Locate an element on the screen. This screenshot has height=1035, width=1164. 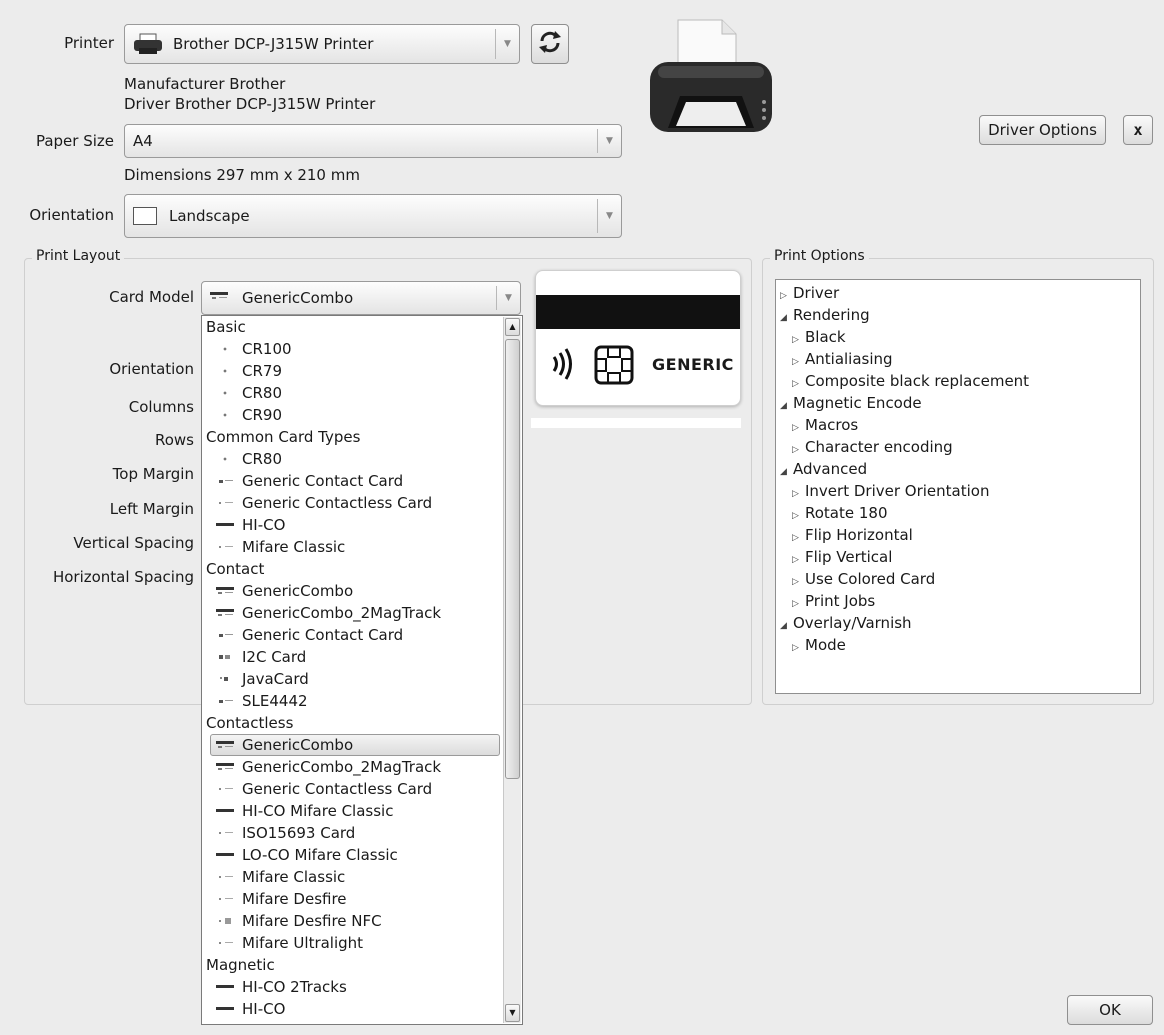
contactless-icon is located at coordinates (563, 366).